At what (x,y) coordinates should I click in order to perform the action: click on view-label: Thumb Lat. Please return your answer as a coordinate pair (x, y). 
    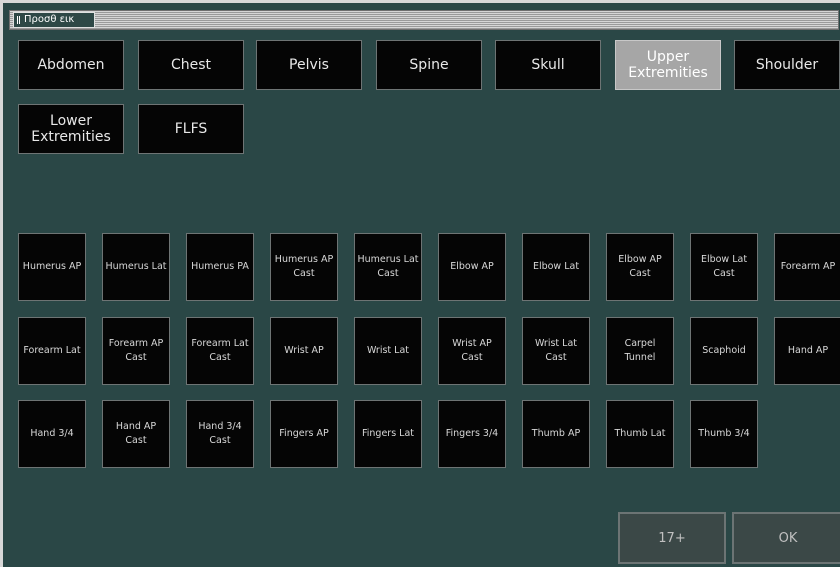
    Looking at the image, I should click on (640, 433).